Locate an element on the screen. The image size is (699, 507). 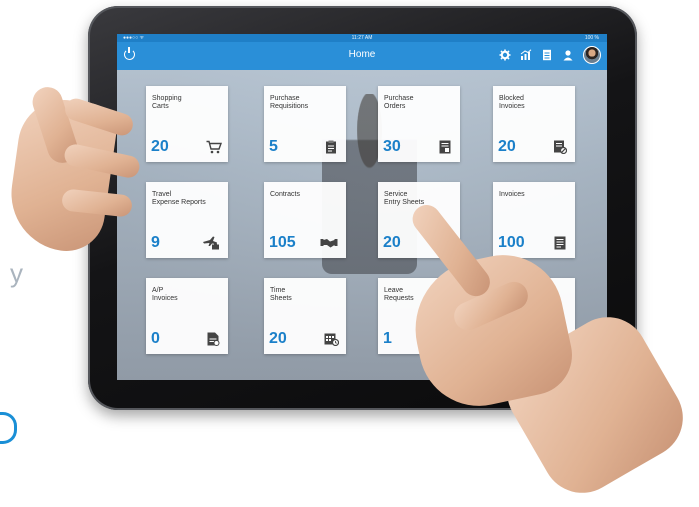
tile-count: 30 is located at coordinates (392, 146).